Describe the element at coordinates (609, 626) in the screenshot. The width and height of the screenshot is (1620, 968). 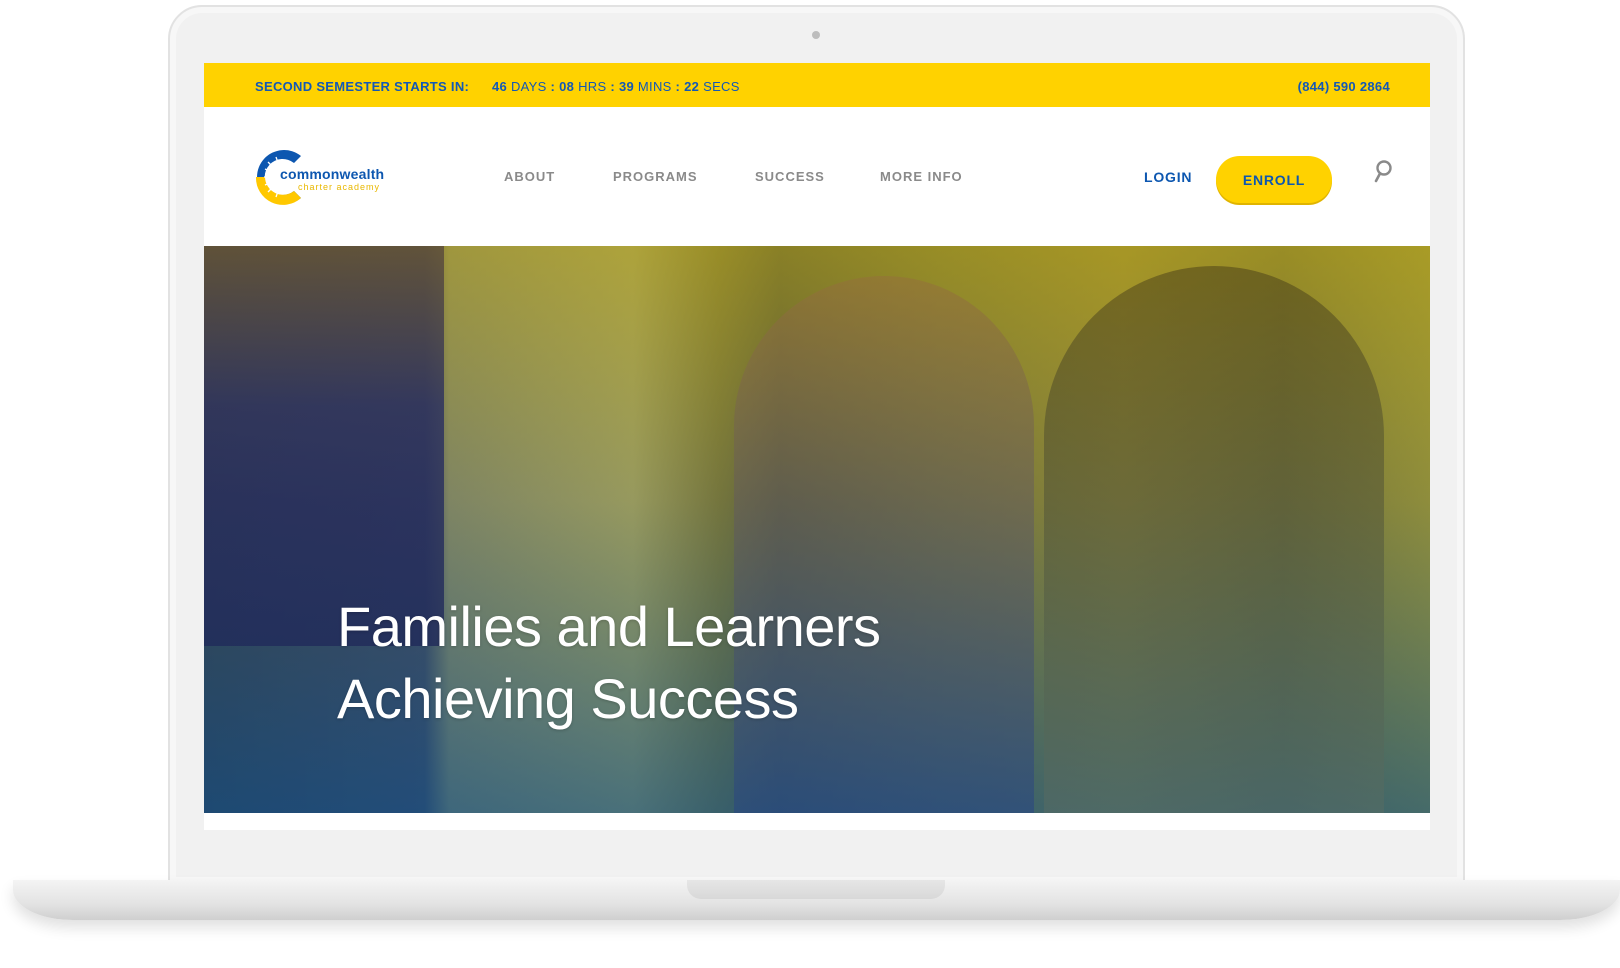
I see `hero-heading-line1: Families and Learners` at that location.